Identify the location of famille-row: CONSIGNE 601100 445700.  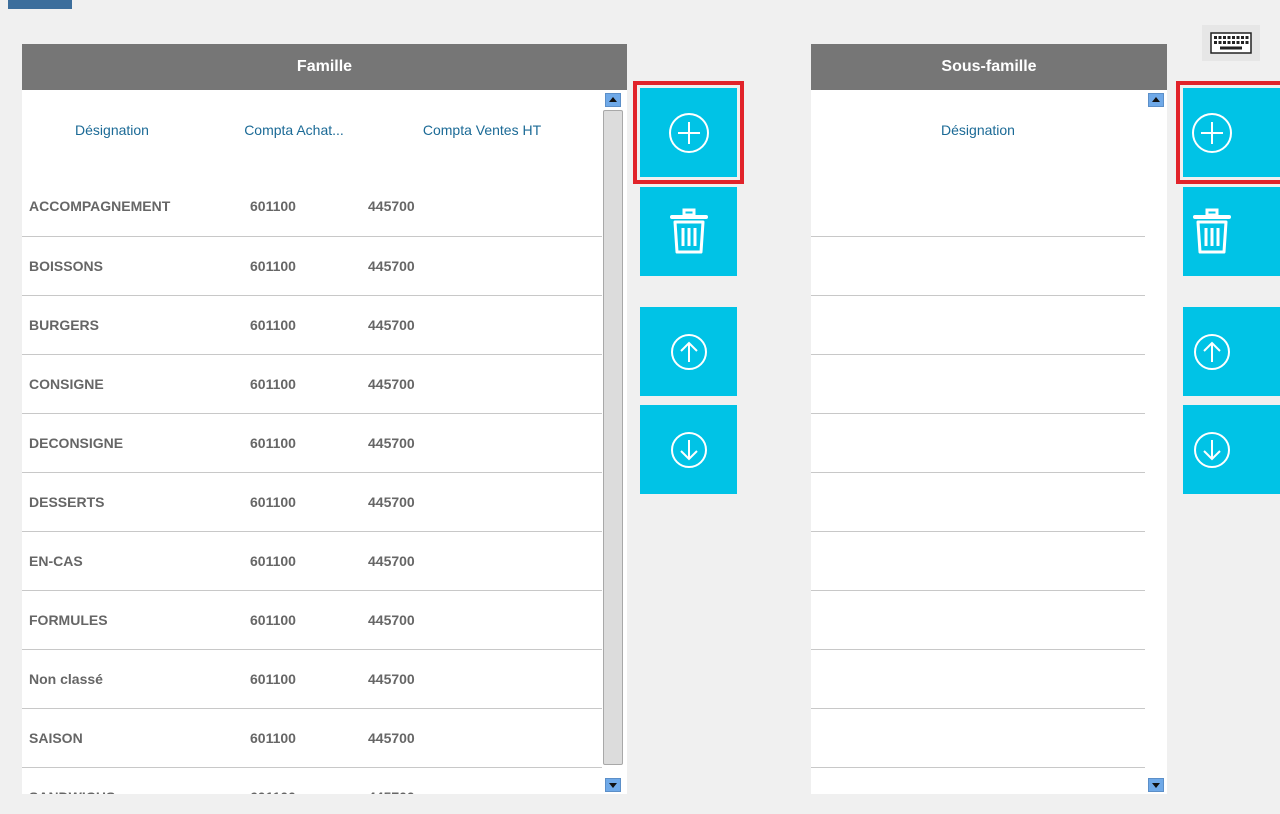
(312, 383).